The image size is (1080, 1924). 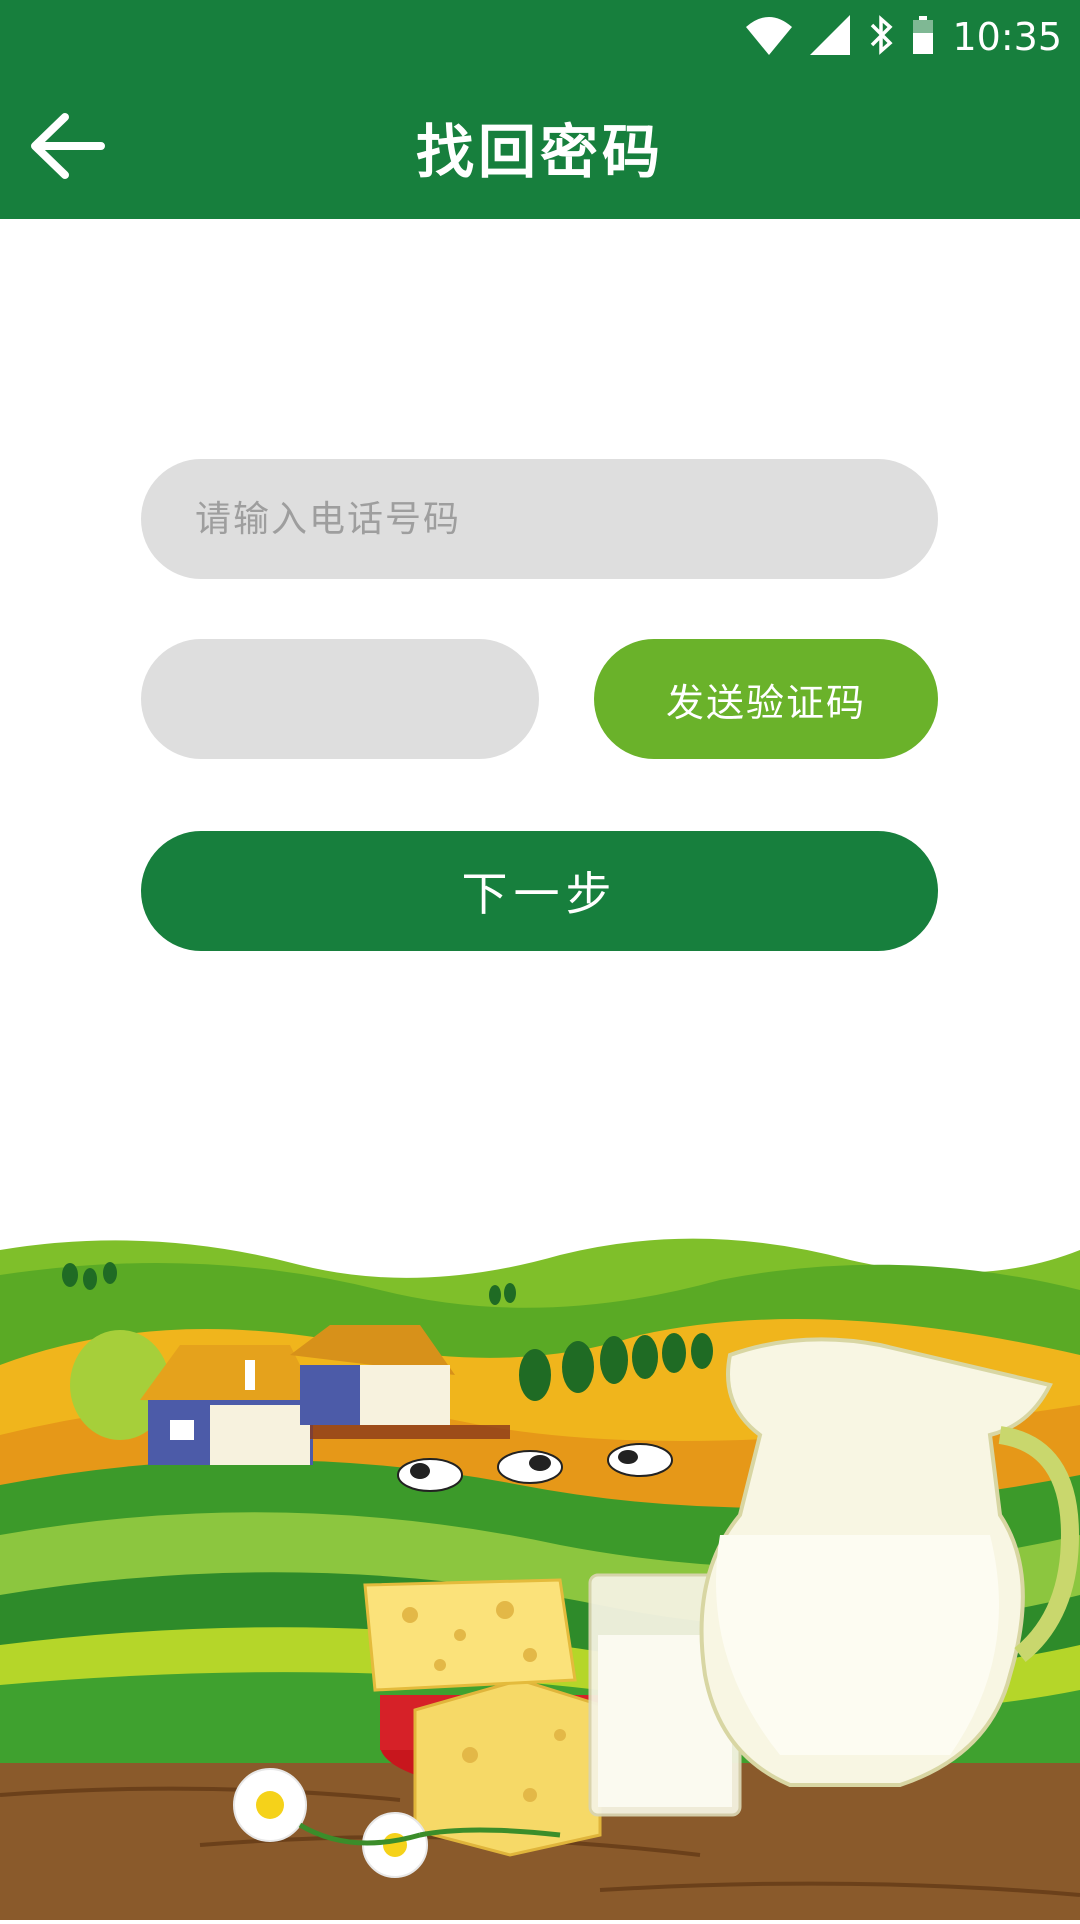 What do you see at coordinates (1007, 37) in the screenshot?
I see `status-time: 10:35` at bounding box center [1007, 37].